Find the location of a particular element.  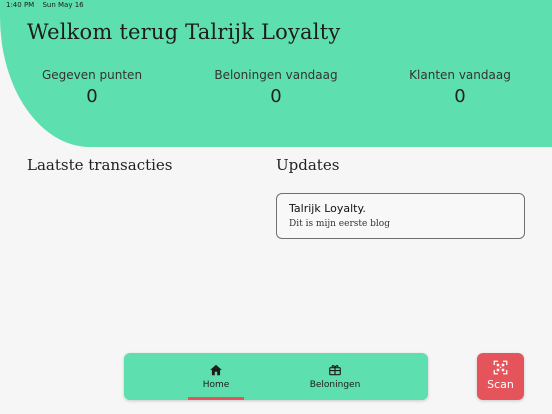

update-card: Talrijk Loyalty. Dit is mijn eerste blog is located at coordinates (400, 216).